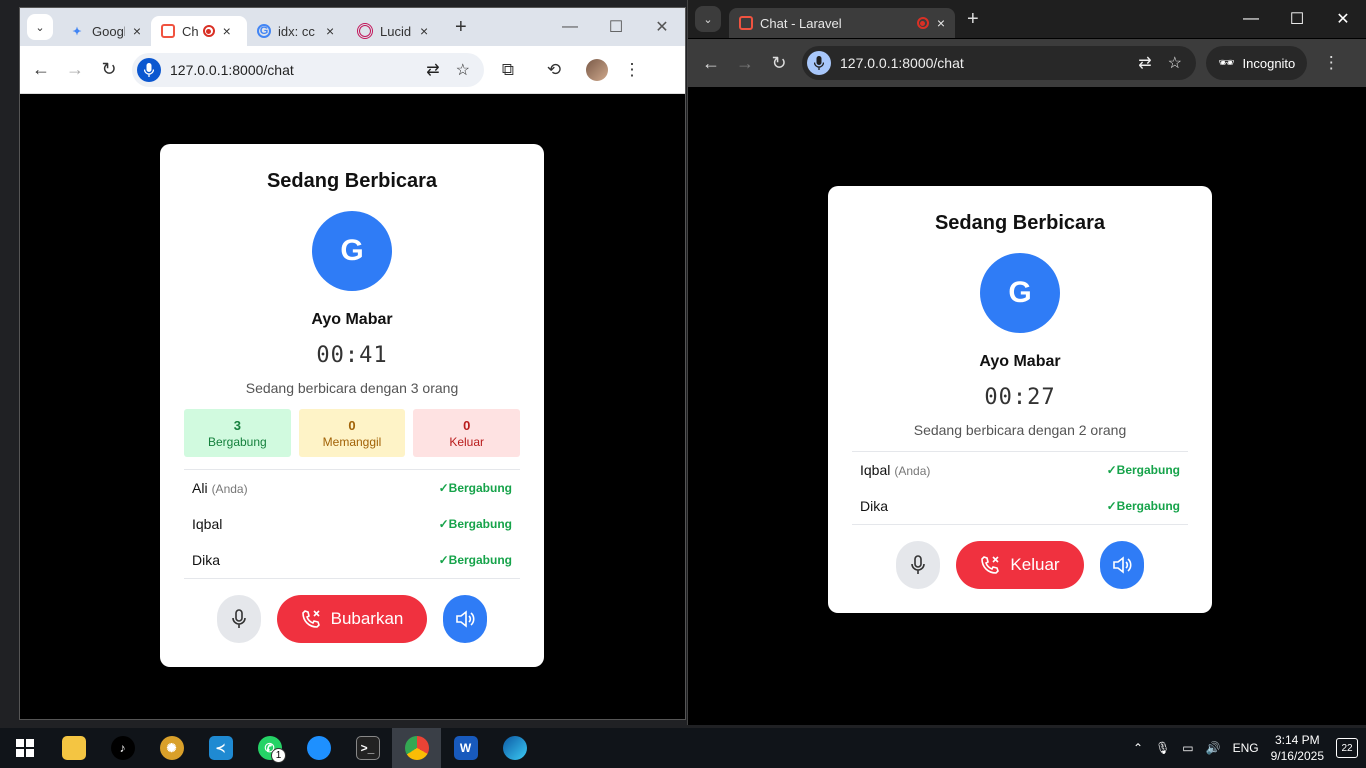 The image size is (1366, 768). Describe the element at coordinates (1138, 748) in the screenshot. I see `chevron-up-icon: ⌃` at that location.